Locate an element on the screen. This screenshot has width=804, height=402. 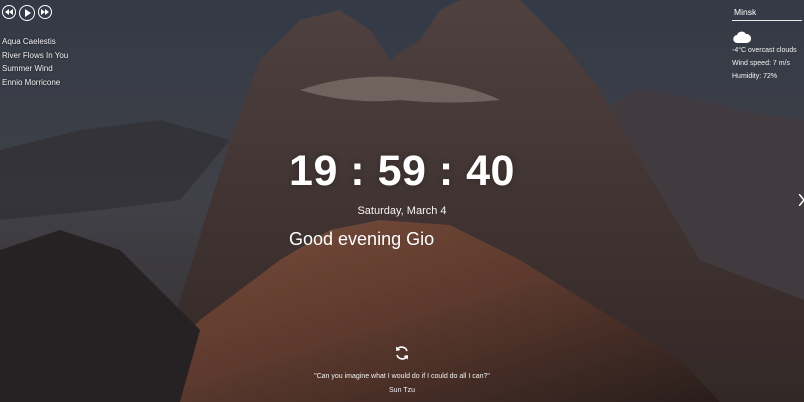
play-prev-icon is located at coordinates (9, 12).